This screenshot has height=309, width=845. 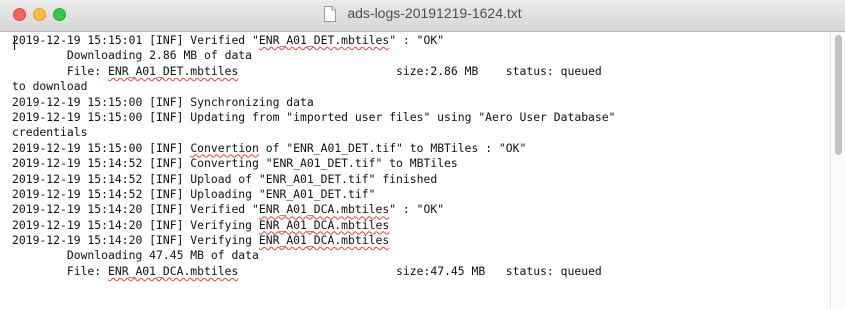 What do you see at coordinates (417, 55) in the screenshot?
I see `log-line: Downloading 2.86 MB of data` at bounding box center [417, 55].